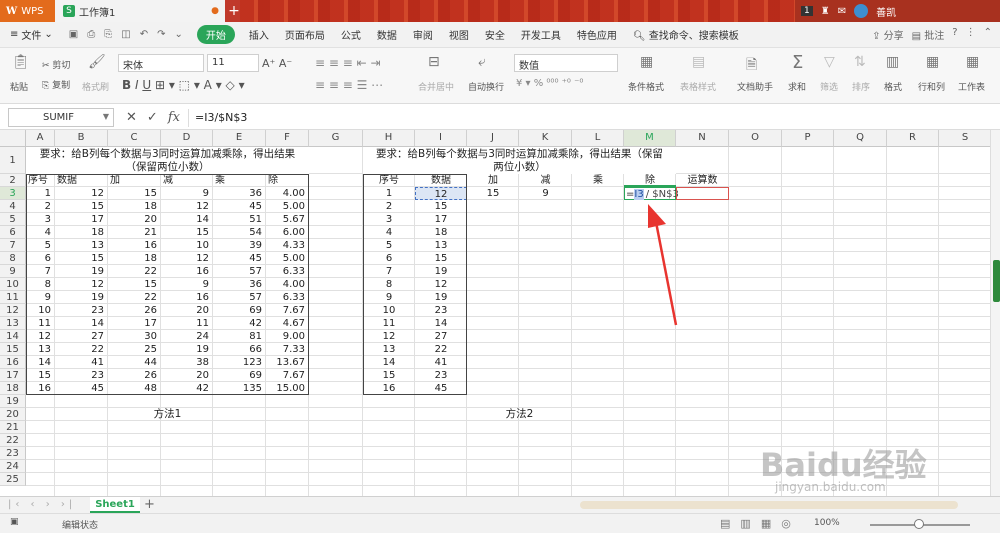 The width and height of the screenshot is (1000, 533). I want to click on rowcol-icon: ▦, so click(932, 62).